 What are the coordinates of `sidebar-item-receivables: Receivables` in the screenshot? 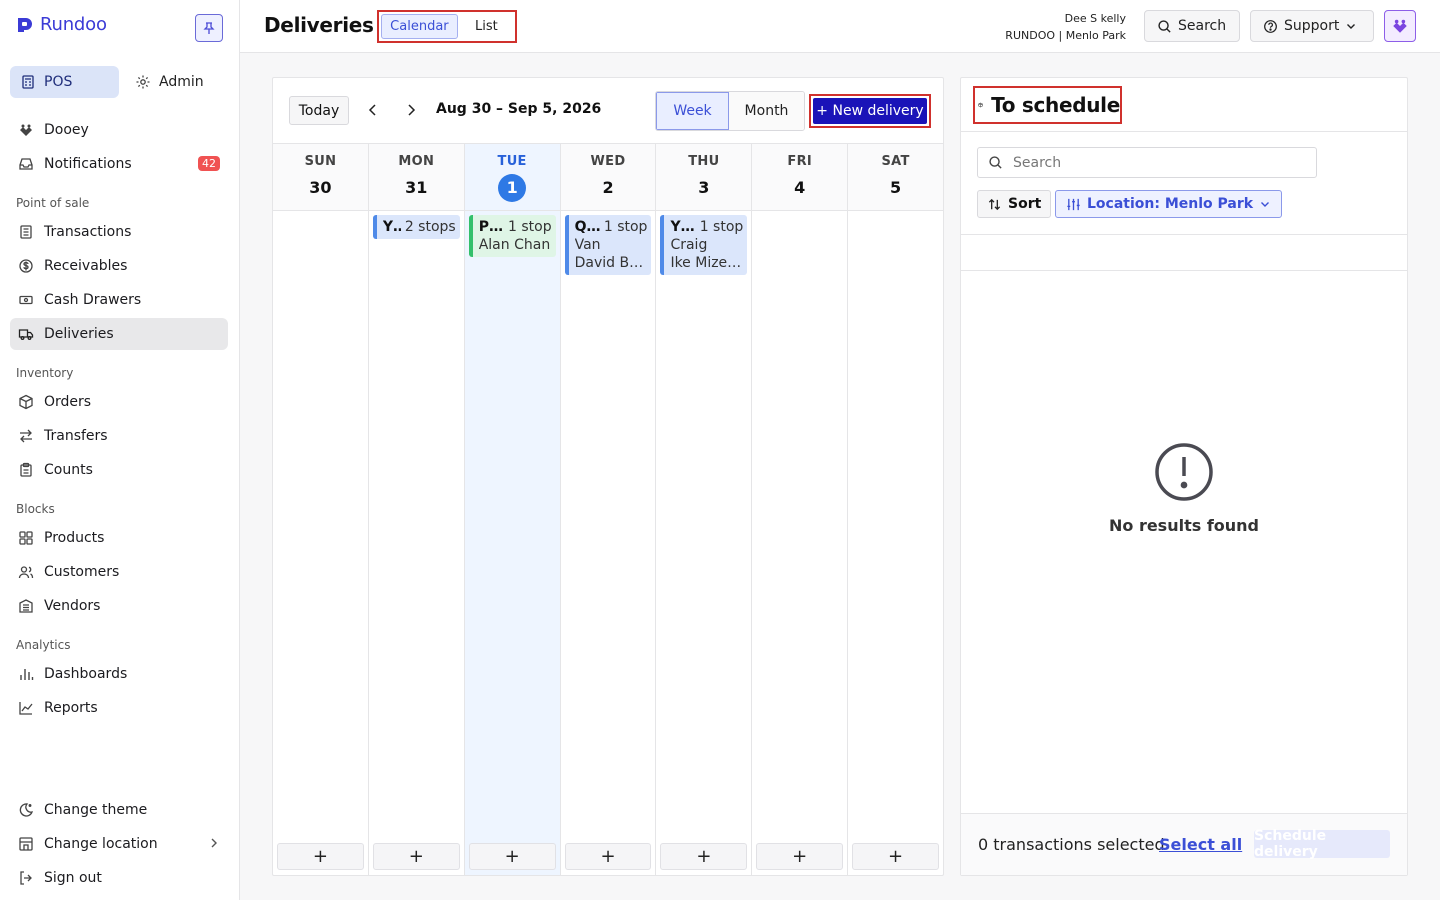 It's located at (119, 266).